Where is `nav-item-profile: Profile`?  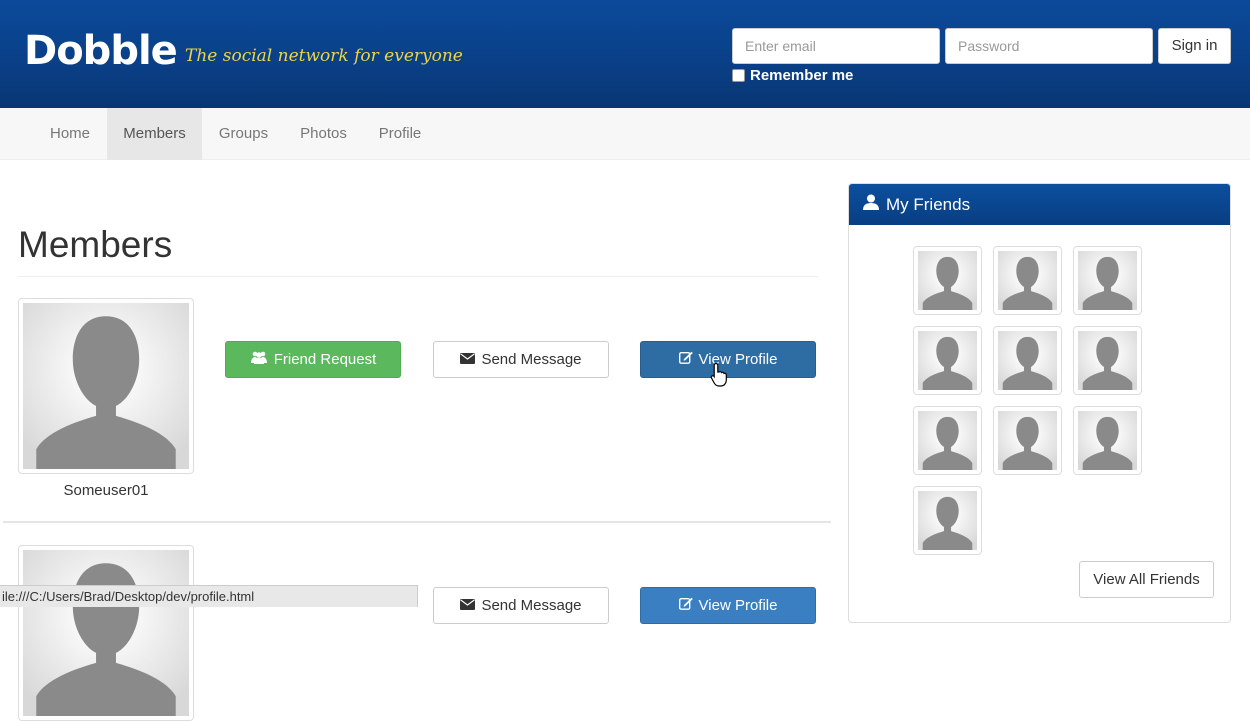
nav-item-profile: Profile is located at coordinates (400, 134).